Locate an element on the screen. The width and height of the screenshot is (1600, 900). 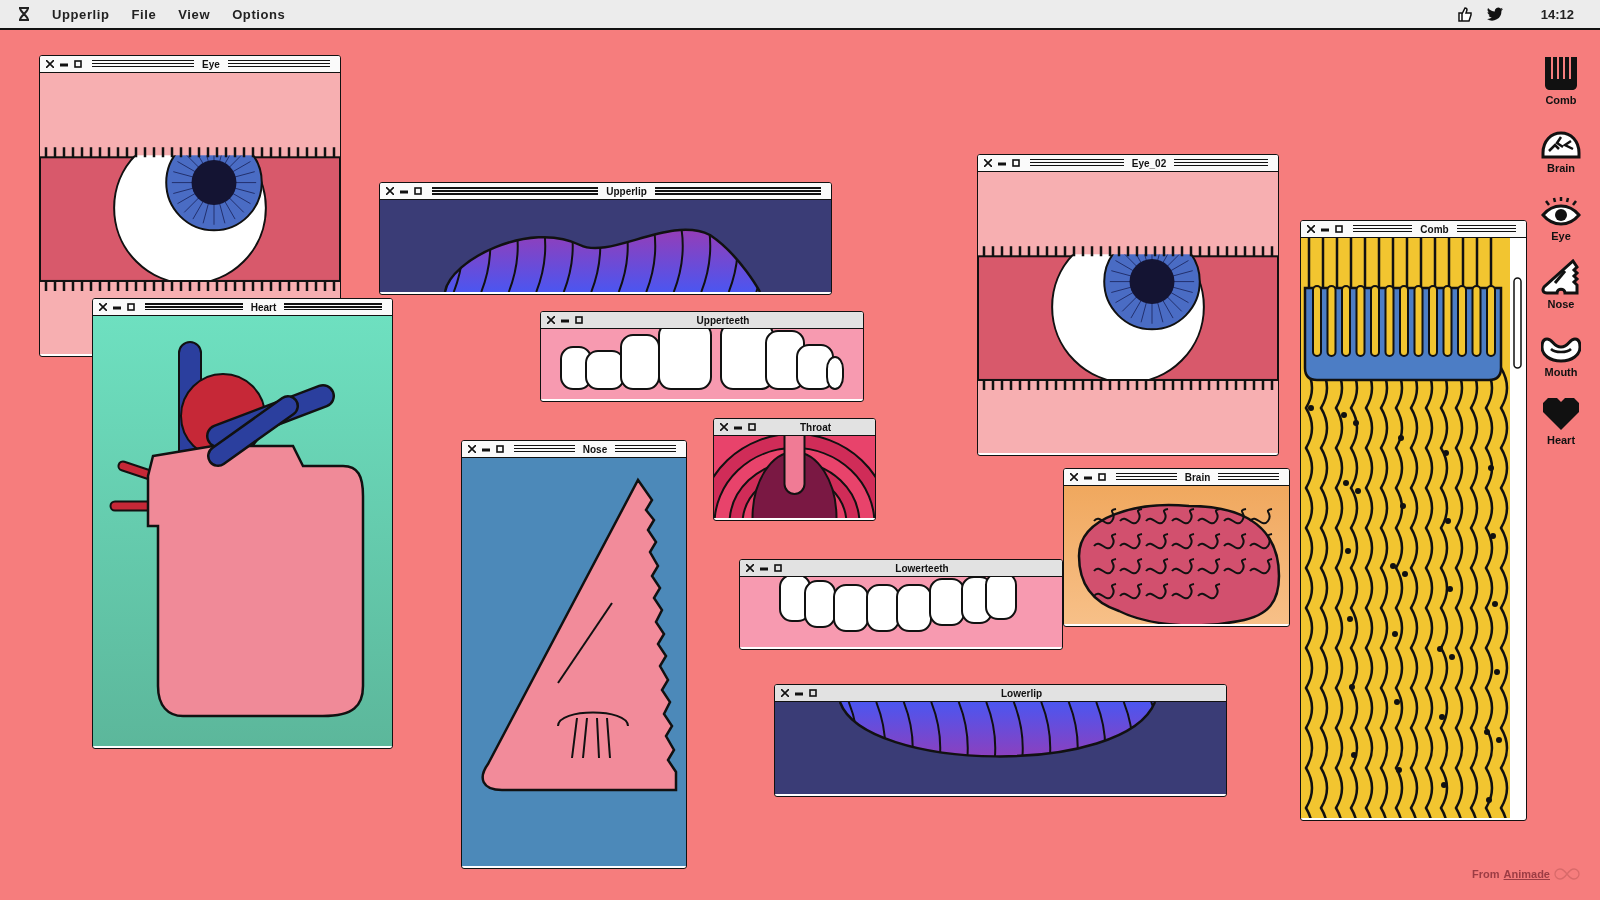
window-title: Heart is located at coordinates (263, 307).